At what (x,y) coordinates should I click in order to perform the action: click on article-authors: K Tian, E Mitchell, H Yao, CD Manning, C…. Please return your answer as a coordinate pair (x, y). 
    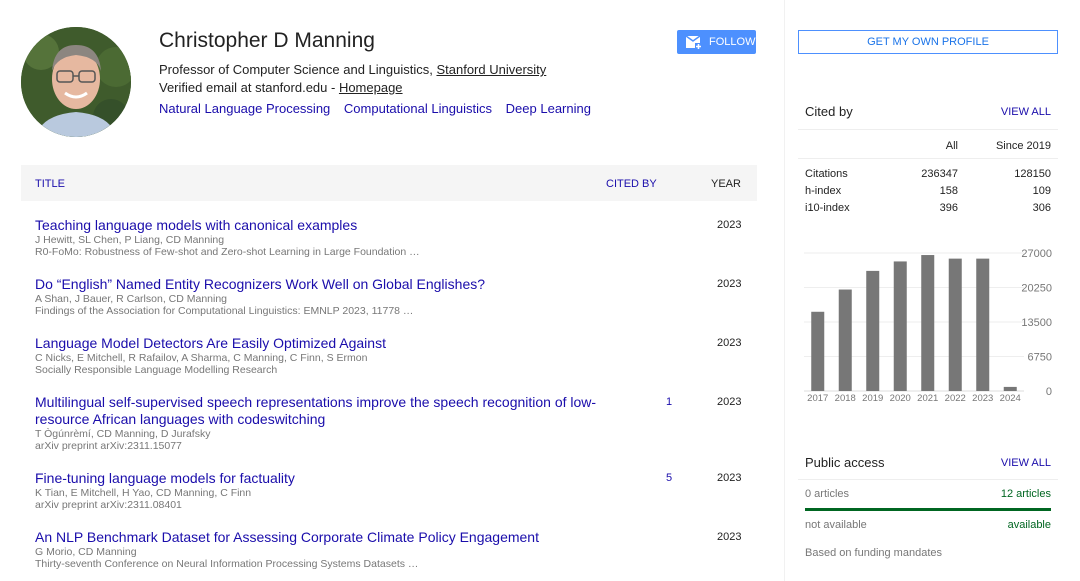
    Looking at the image, I should click on (143, 493).